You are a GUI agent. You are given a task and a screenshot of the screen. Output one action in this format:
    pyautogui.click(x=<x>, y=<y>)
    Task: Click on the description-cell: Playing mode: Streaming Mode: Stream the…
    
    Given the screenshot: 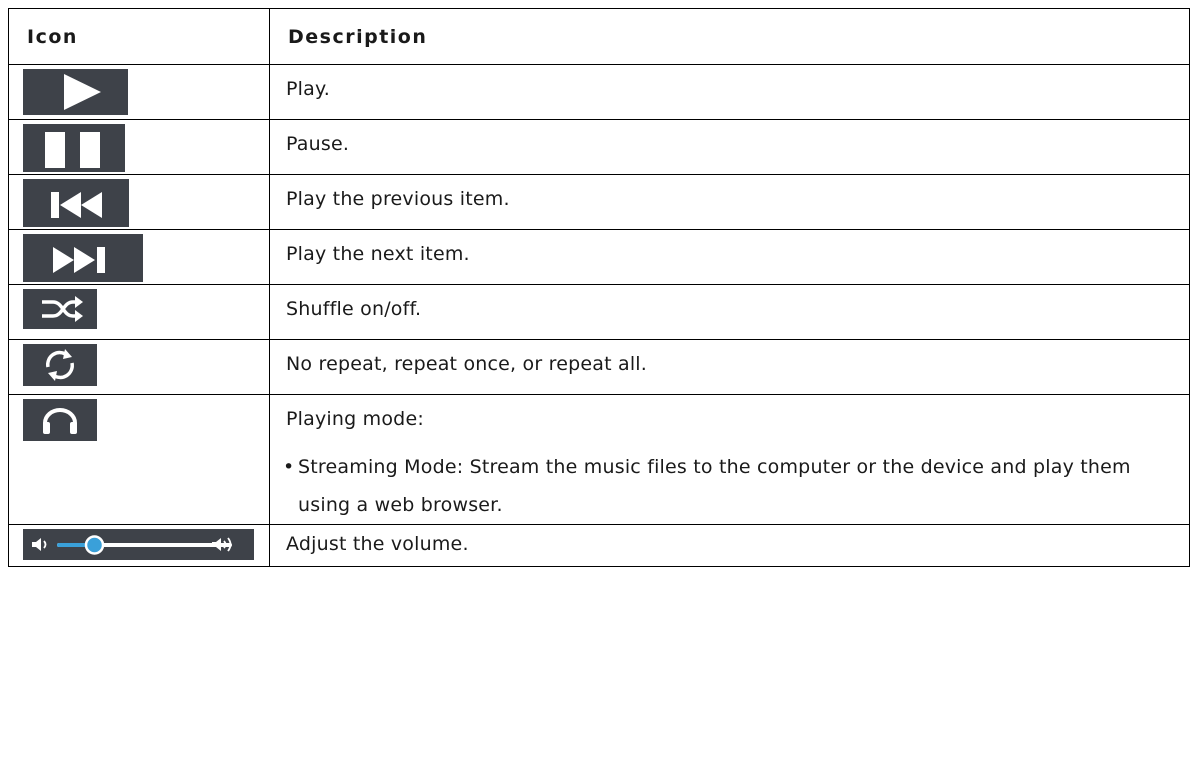 What is the action you would take?
    pyautogui.click(x=729, y=459)
    